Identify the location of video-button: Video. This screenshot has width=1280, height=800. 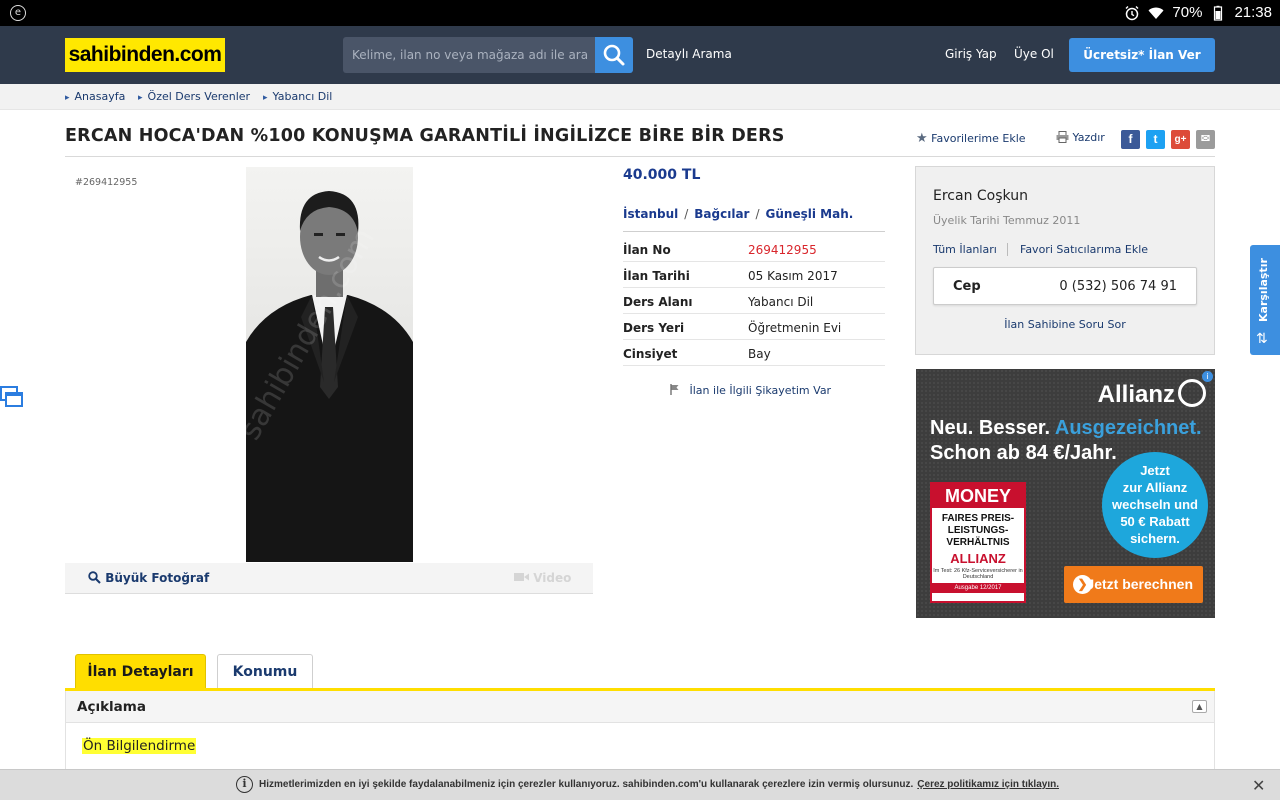
(542, 578).